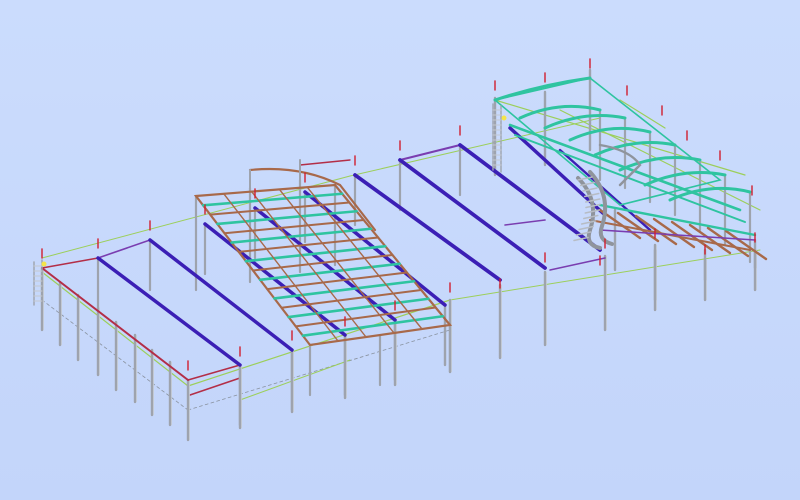 Image resolution: width=800 pixels, height=500 pixels. What do you see at coordinates (325, 162) in the screenshot?
I see `mezzanine-ridge` at bounding box center [325, 162].